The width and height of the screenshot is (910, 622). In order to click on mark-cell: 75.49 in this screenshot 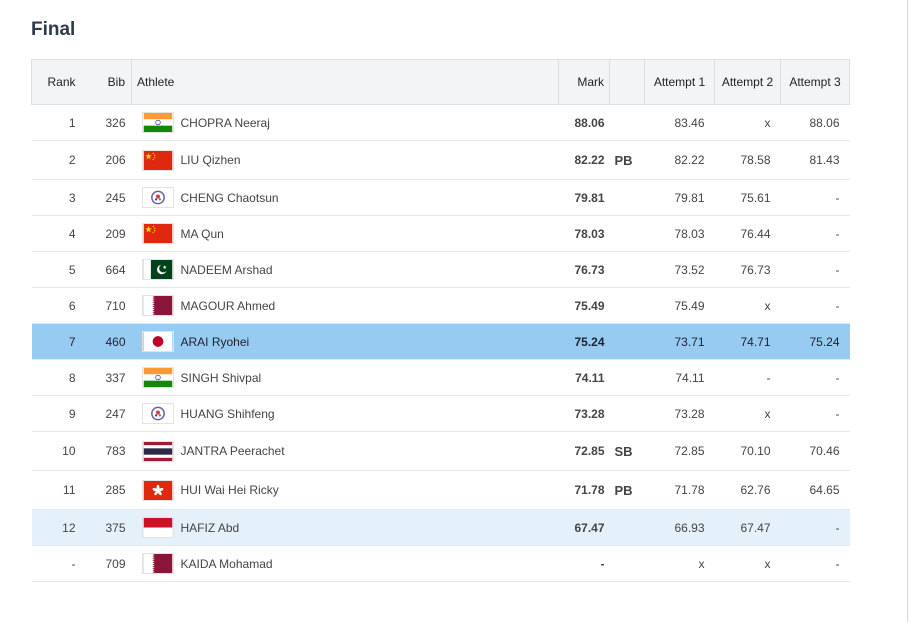, I will do `click(584, 305)`.